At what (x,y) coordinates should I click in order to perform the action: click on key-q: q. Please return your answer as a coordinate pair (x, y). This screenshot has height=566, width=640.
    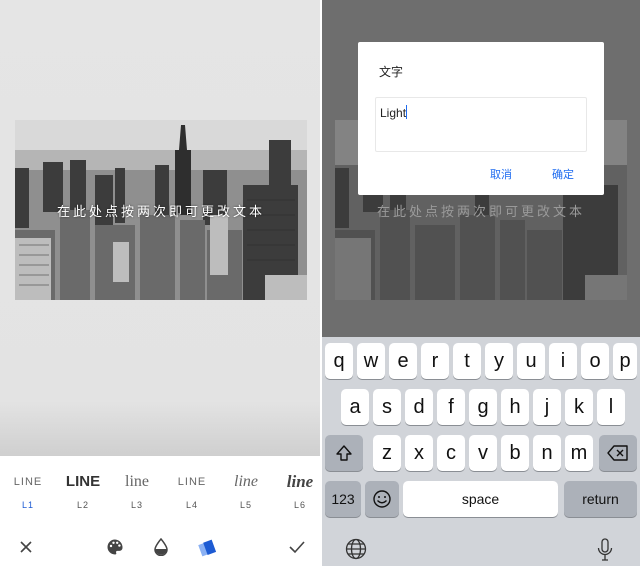
    Looking at the image, I should click on (339, 361).